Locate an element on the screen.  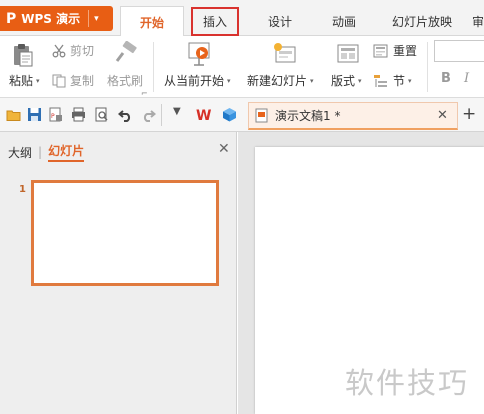
paste-label: 粘贴 is located at coordinates (21, 81).